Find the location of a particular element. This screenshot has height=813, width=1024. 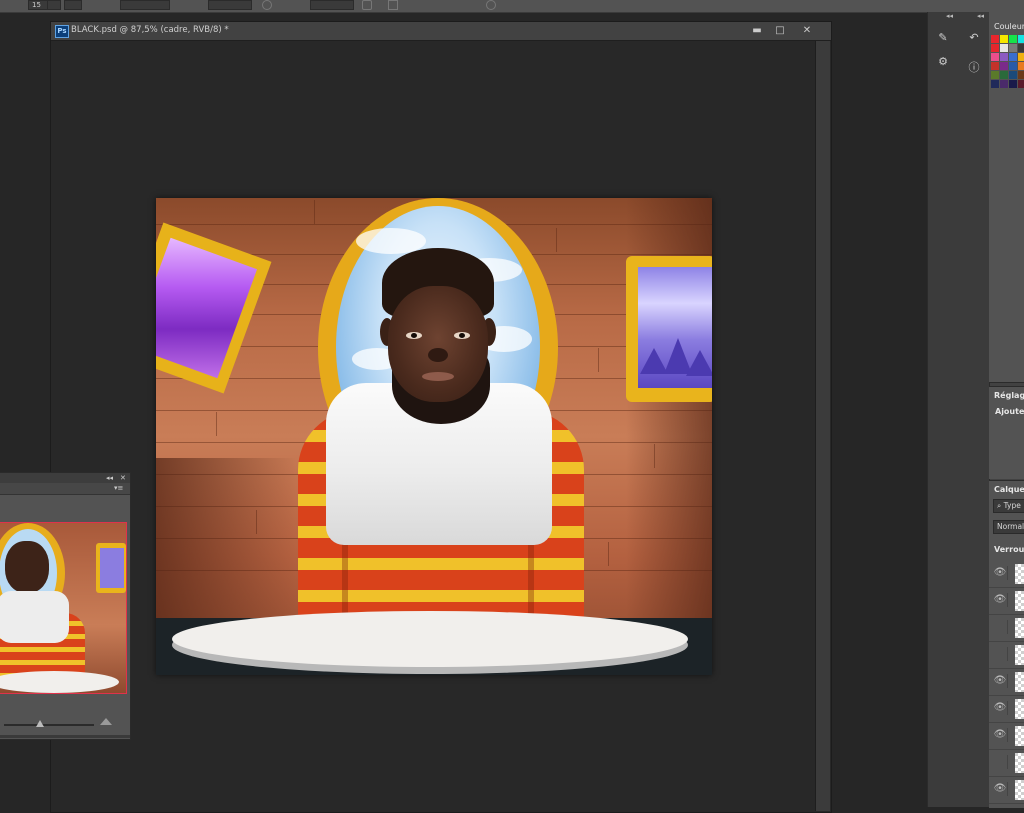

sample-icon is located at coordinates (393, 5).